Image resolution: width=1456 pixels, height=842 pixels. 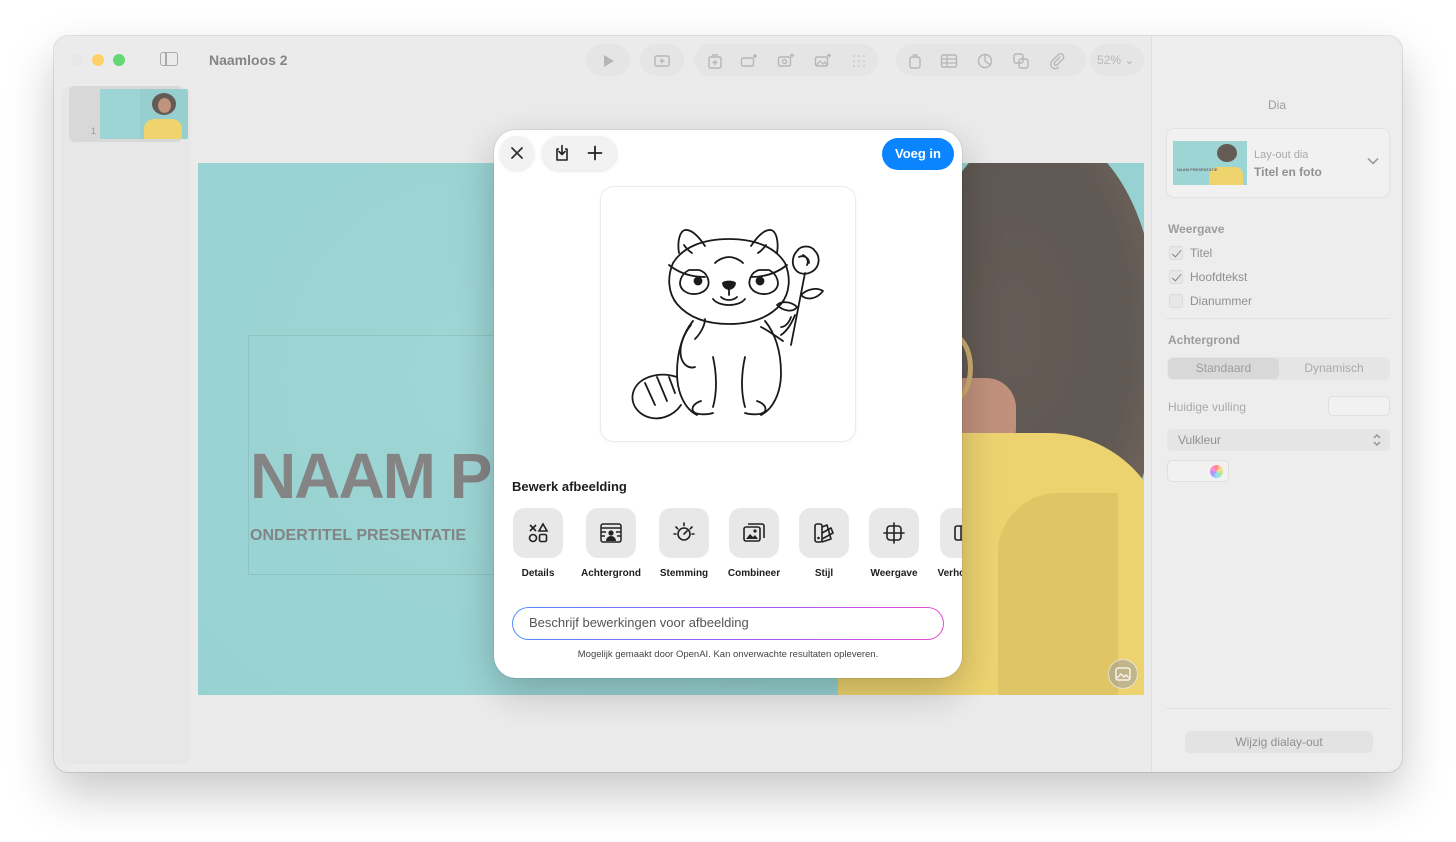 I want to click on tool-style: Stijl, so click(x=824, y=543).